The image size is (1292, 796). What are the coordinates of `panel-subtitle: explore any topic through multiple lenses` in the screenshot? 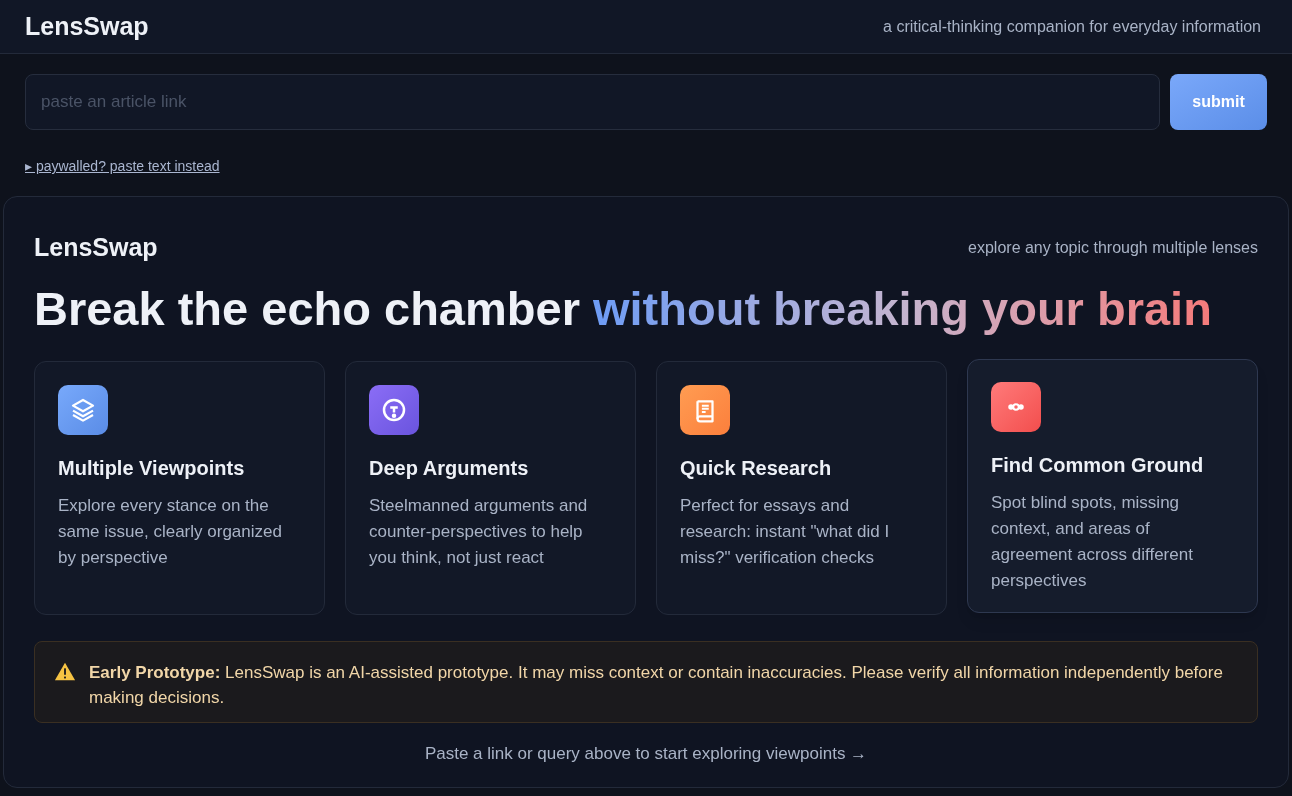 It's located at (1113, 247).